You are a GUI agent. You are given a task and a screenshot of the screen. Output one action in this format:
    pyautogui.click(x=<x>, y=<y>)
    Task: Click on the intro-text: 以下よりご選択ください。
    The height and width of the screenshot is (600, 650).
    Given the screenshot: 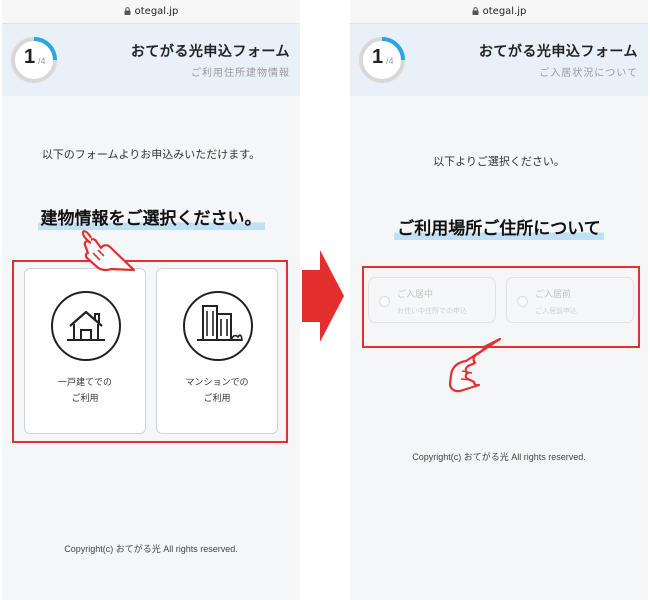 What is the action you would take?
    pyautogui.click(x=499, y=161)
    